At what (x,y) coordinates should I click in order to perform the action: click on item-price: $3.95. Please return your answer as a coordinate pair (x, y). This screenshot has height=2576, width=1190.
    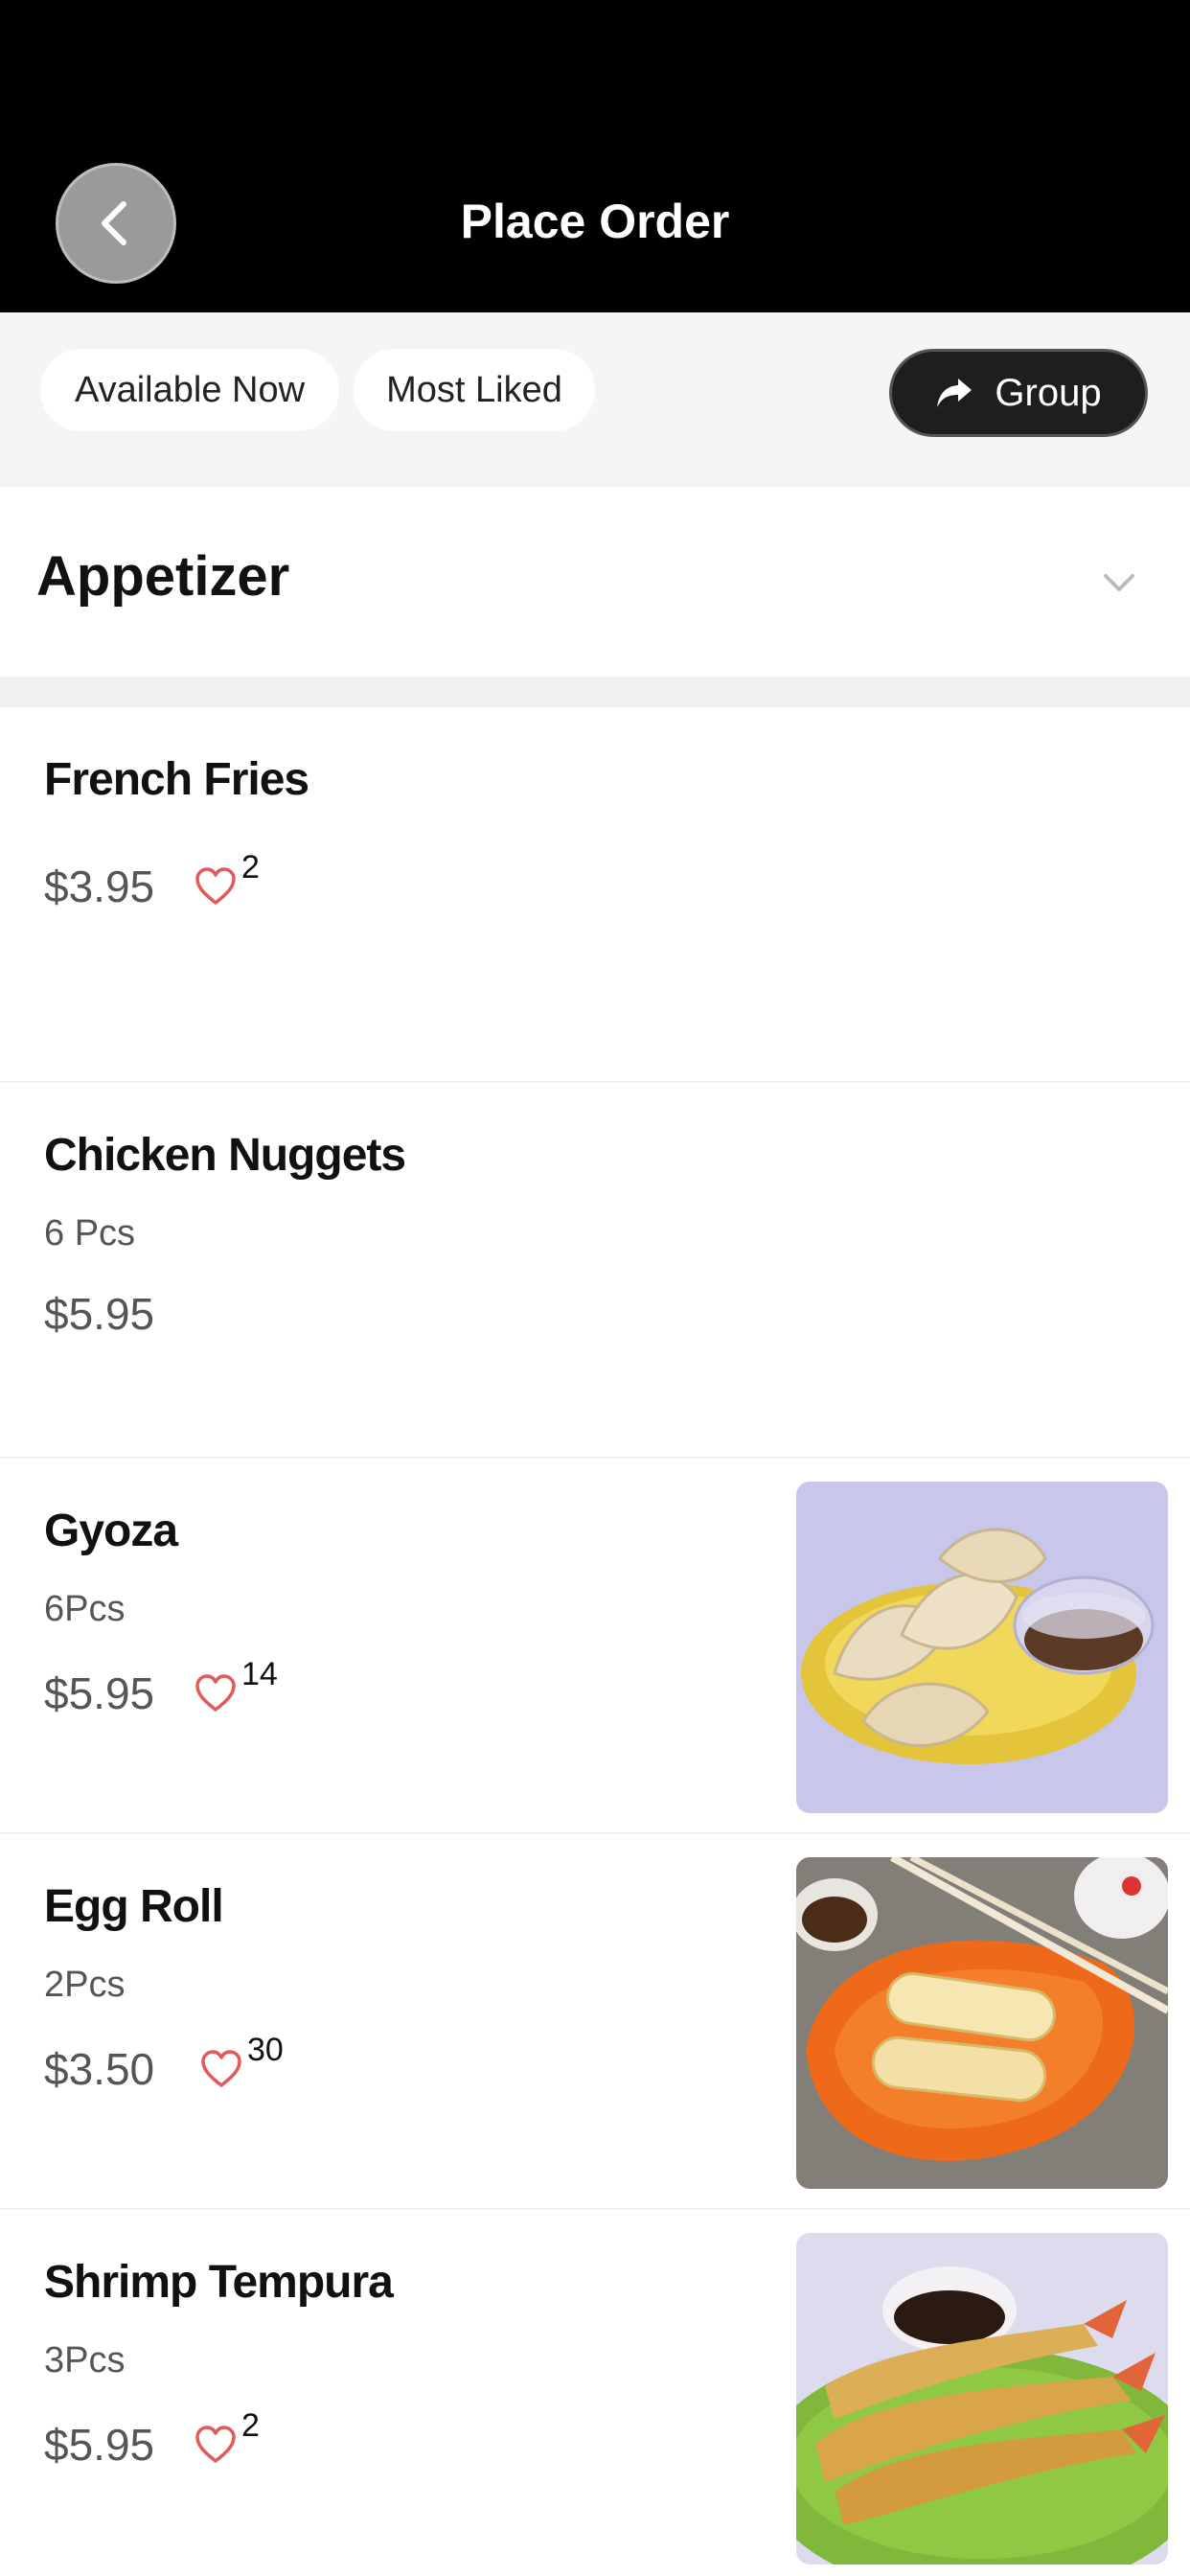
    Looking at the image, I should click on (99, 886).